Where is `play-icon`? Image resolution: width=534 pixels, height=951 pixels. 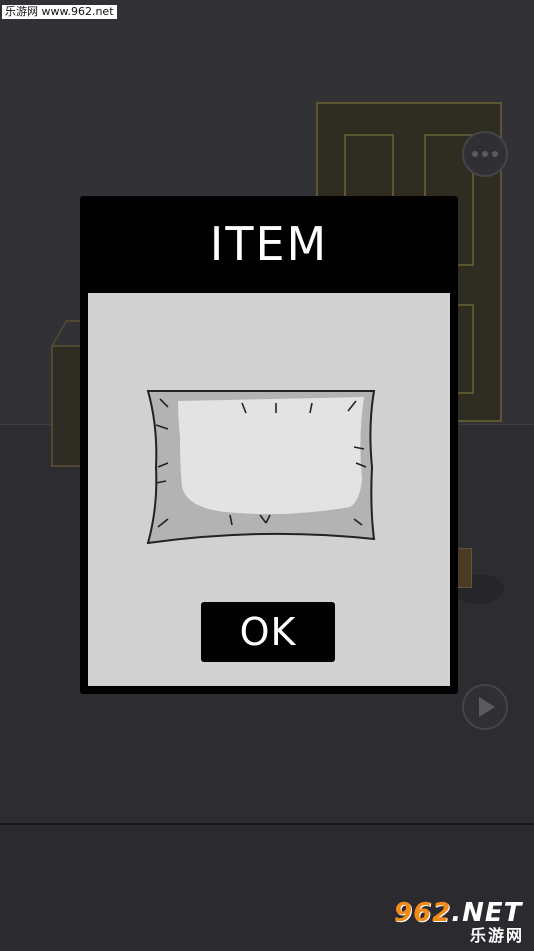
play-icon is located at coordinates (487, 707).